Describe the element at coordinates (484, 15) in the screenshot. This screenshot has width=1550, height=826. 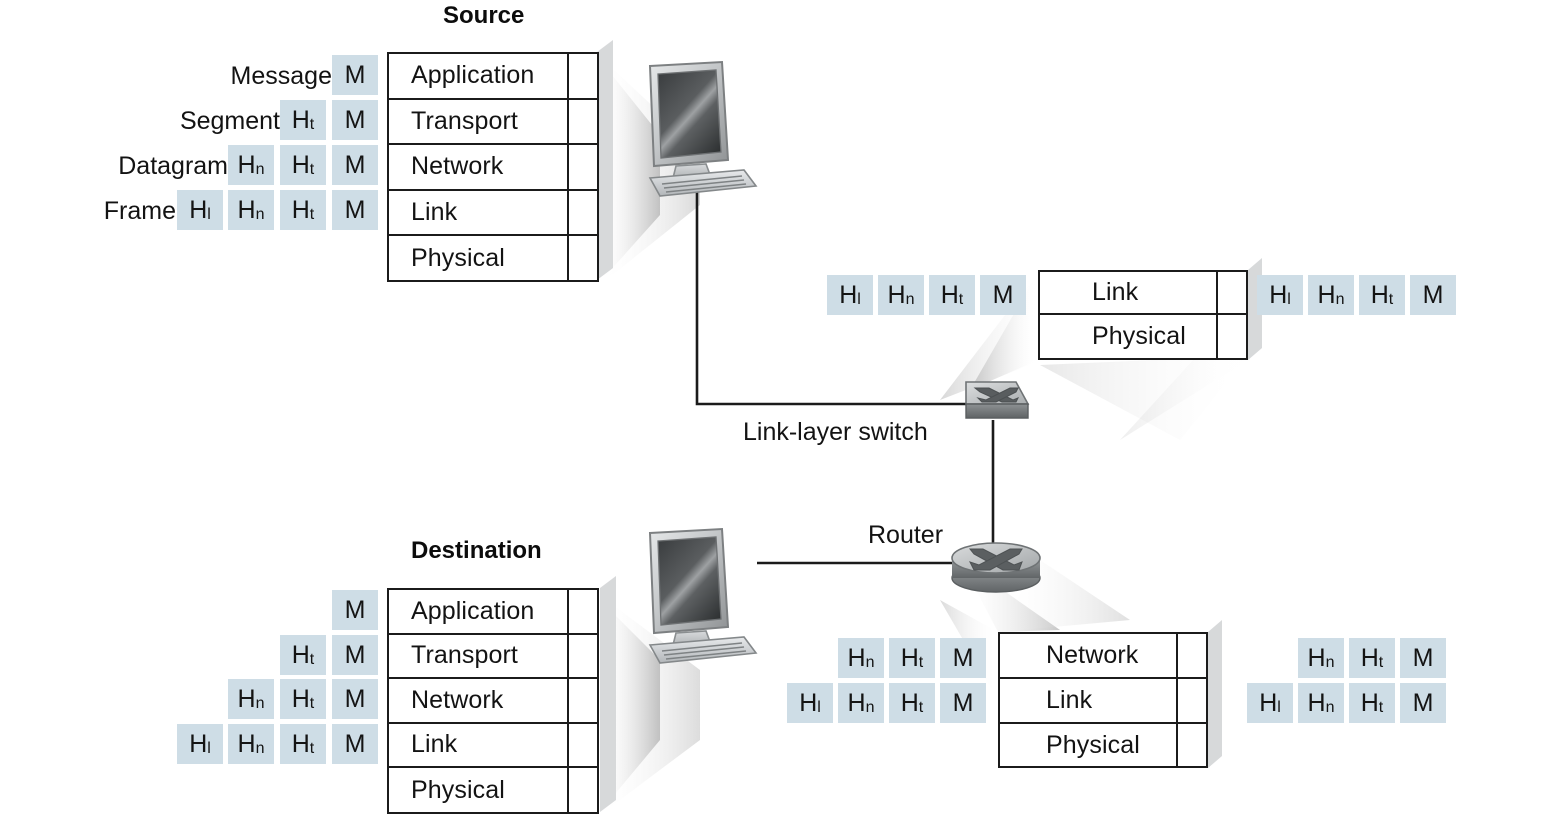
I see `source-stack-title: Source` at that location.